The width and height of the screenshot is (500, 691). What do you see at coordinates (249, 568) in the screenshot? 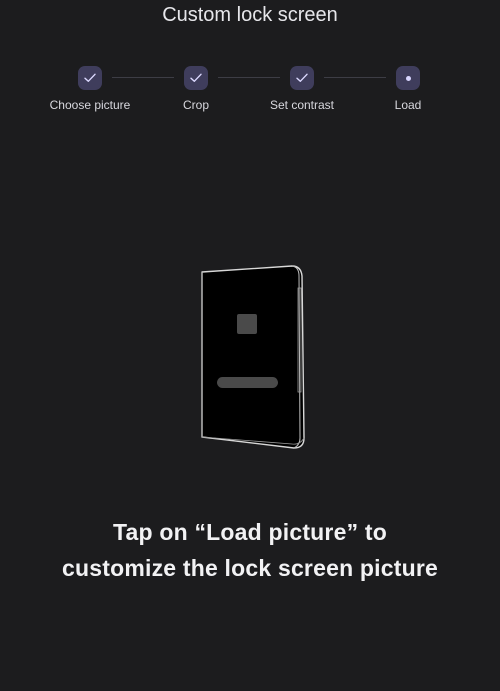
I see `instruction-line-2: customize the lock screen picture` at bounding box center [249, 568].